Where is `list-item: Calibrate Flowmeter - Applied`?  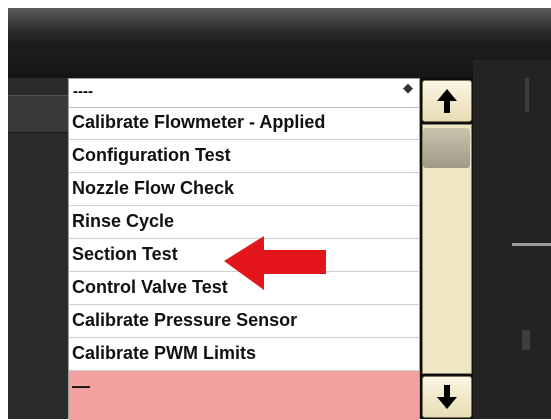
list-item: Calibrate Flowmeter - Applied is located at coordinates (244, 123).